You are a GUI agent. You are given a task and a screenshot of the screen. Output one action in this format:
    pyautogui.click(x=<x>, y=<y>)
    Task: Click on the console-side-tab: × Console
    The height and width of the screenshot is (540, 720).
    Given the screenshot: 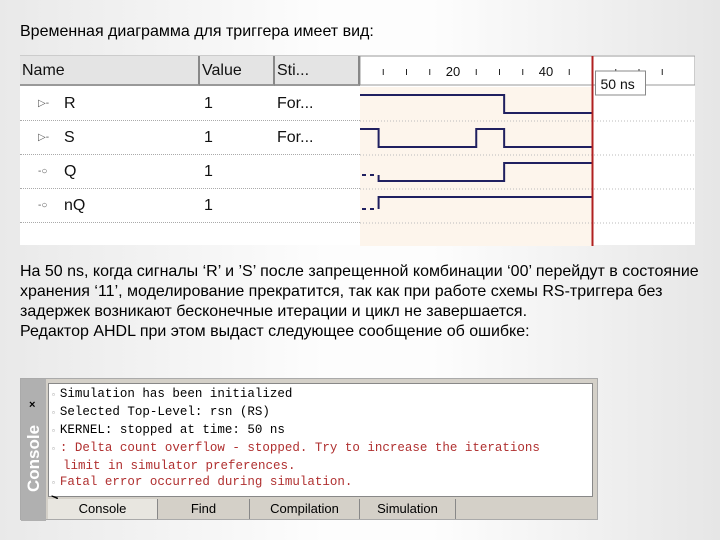 What is the action you would take?
    pyautogui.click(x=33, y=450)
    